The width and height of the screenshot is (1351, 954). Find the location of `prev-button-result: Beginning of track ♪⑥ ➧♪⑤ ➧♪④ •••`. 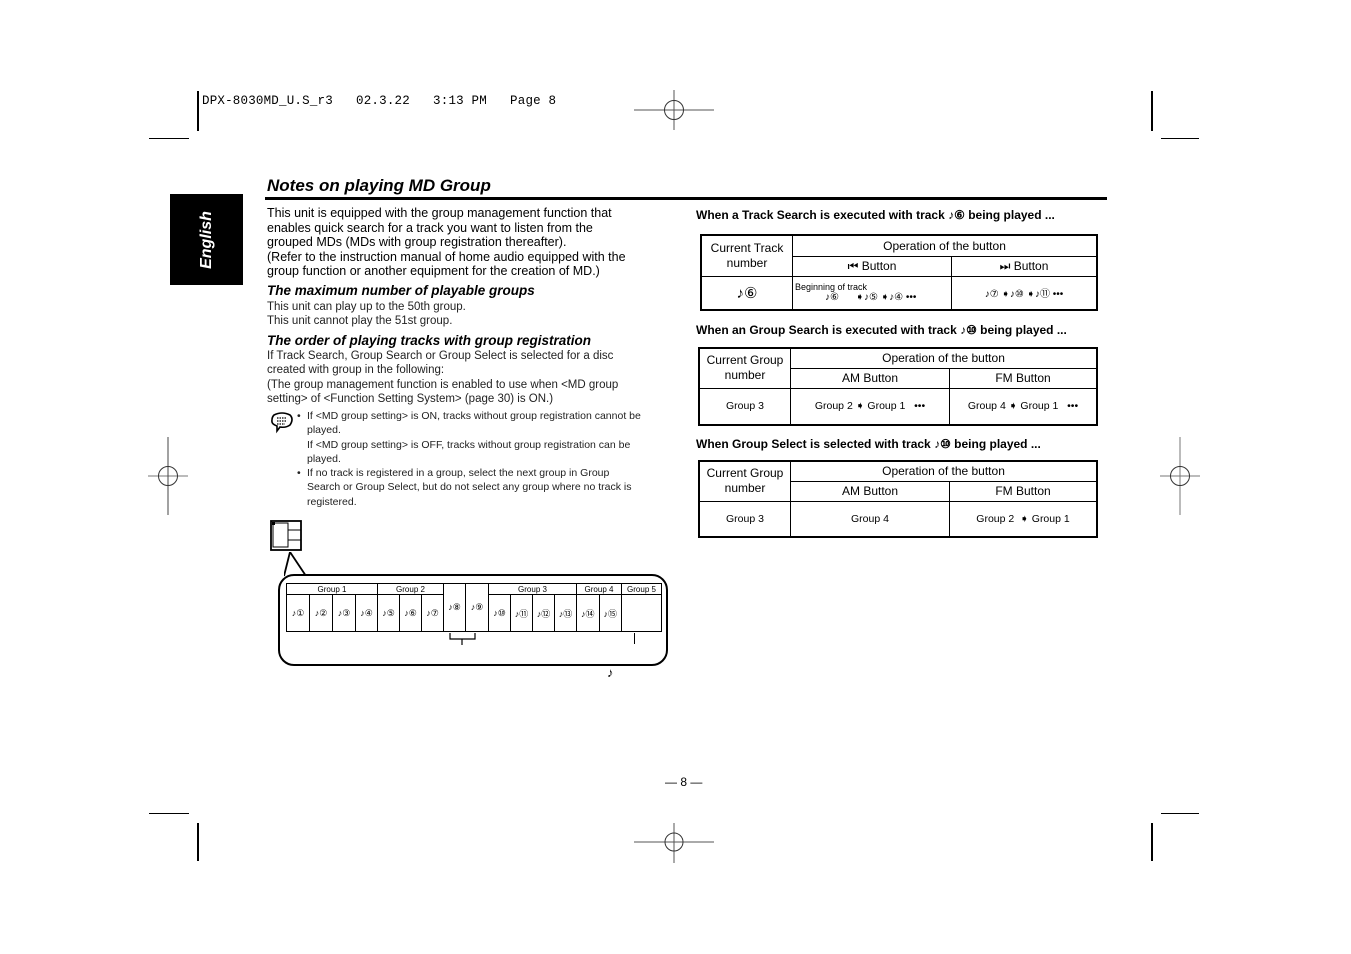

prev-button-result: Beginning of track ♪⑥ ➧♪⑤ ➧♪④ ••• is located at coordinates (872, 293).